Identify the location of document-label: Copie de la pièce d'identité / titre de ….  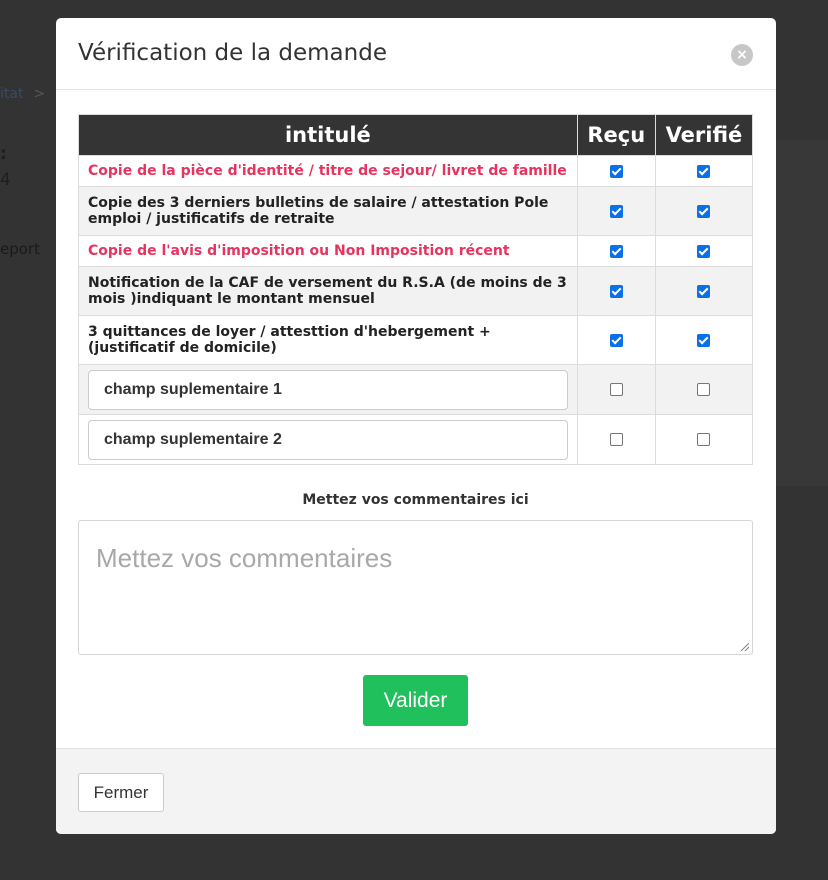
(328, 171).